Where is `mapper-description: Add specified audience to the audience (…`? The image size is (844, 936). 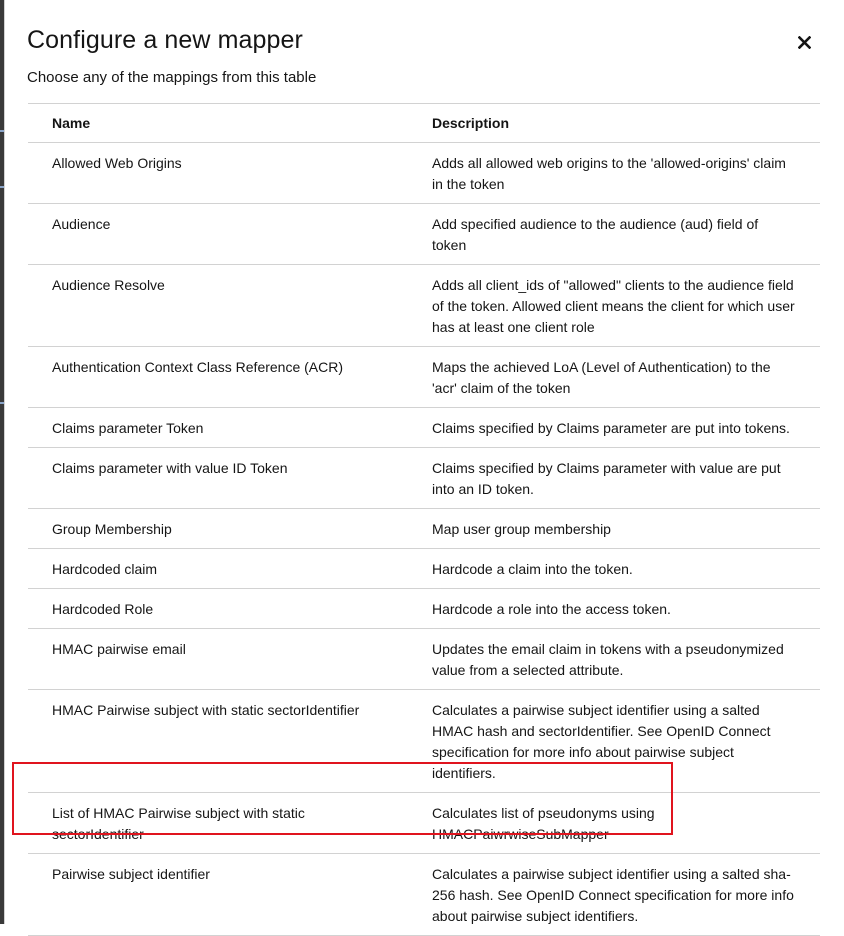 mapper-description: Add specified audience to the audience (… is located at coordinates (595, 234).